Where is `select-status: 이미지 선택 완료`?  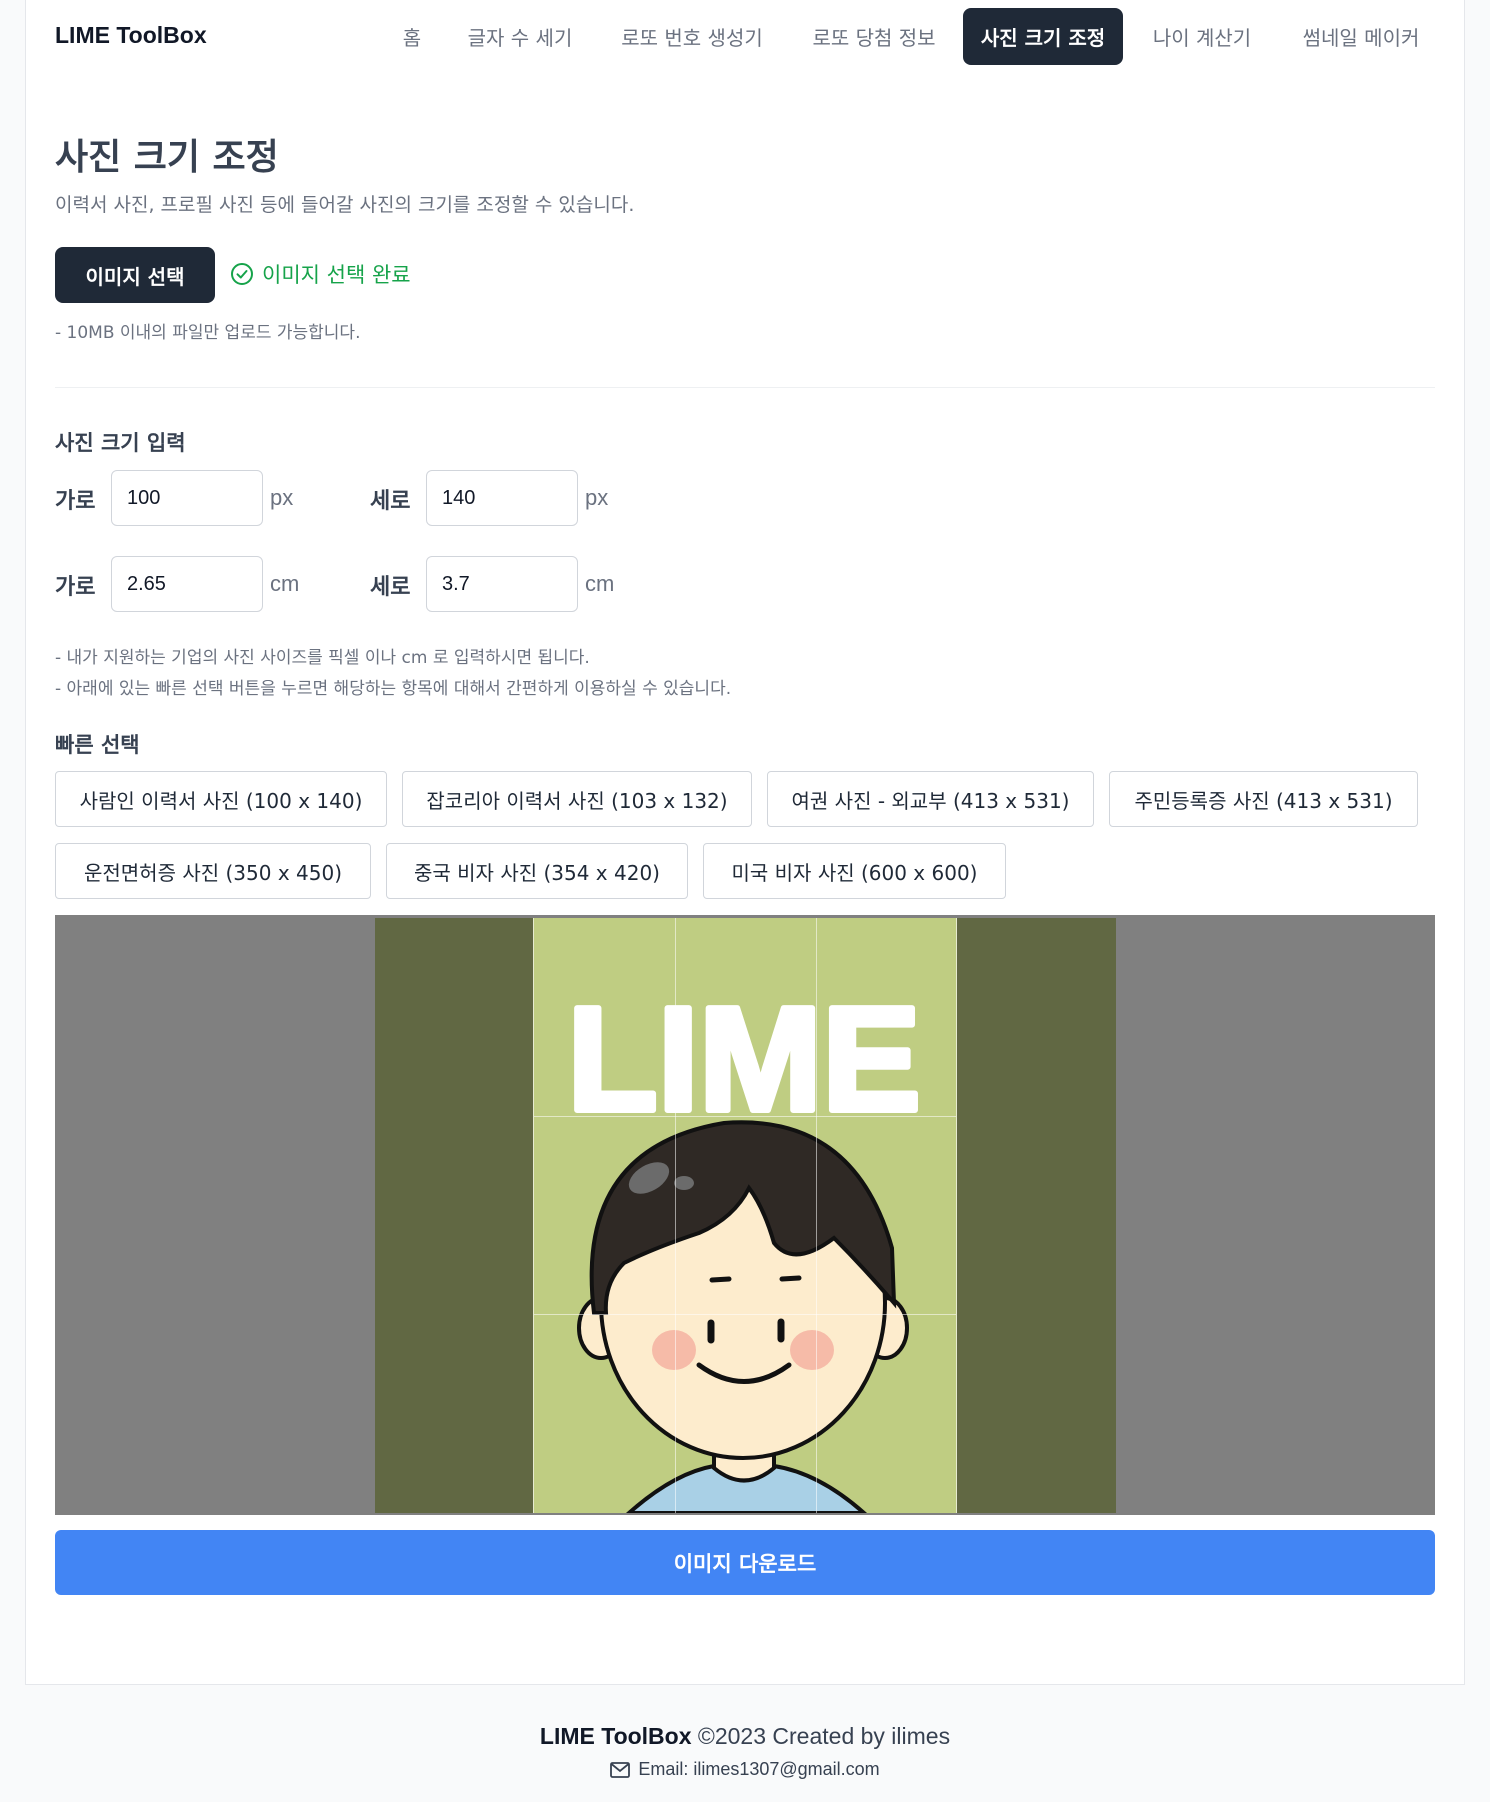
select-status: 이미지 선택 완료 is located at coordinates (320, 274).